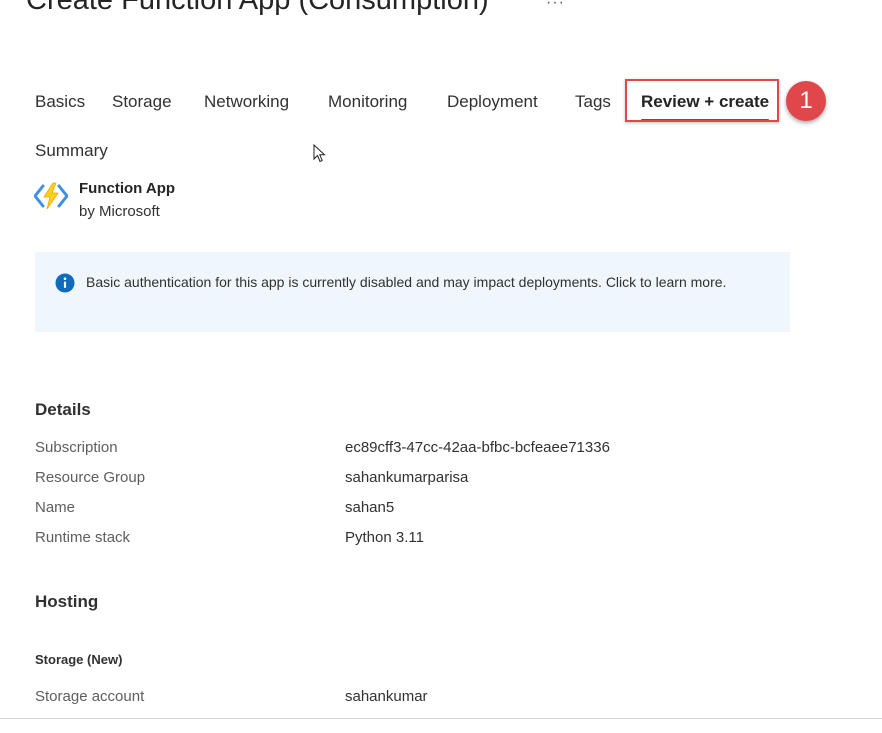  What do you see at coordinates (477, 447) in the screenshot?
I see `subscription-value: ec89cff3-47cc-42aa-bfbc-bcfeaee71336` at bounding box center [477, 447].